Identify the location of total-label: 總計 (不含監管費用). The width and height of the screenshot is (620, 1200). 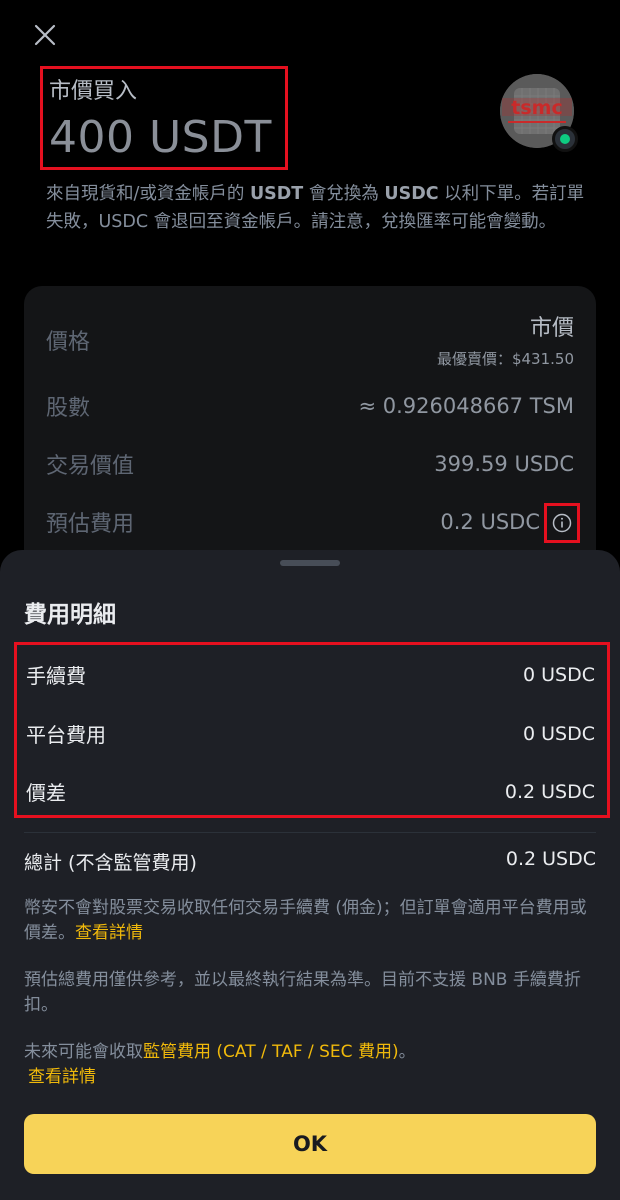
(110, 863).